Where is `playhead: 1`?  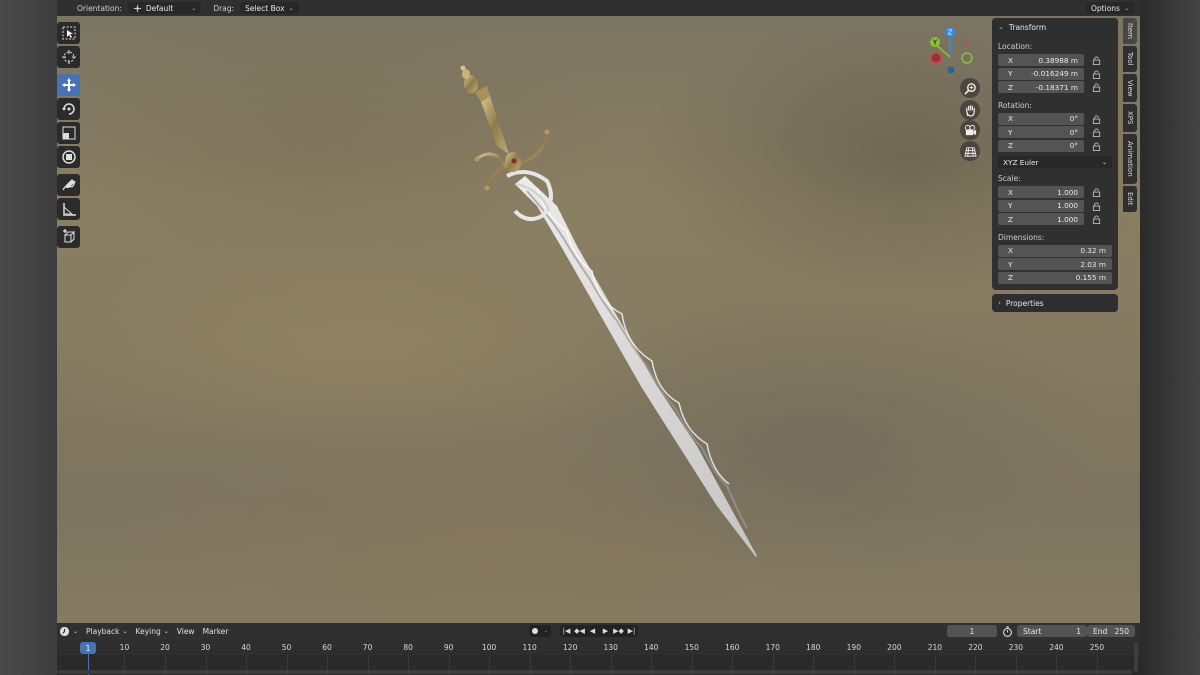
playhead: 1 is located at coordinates (88, 648).